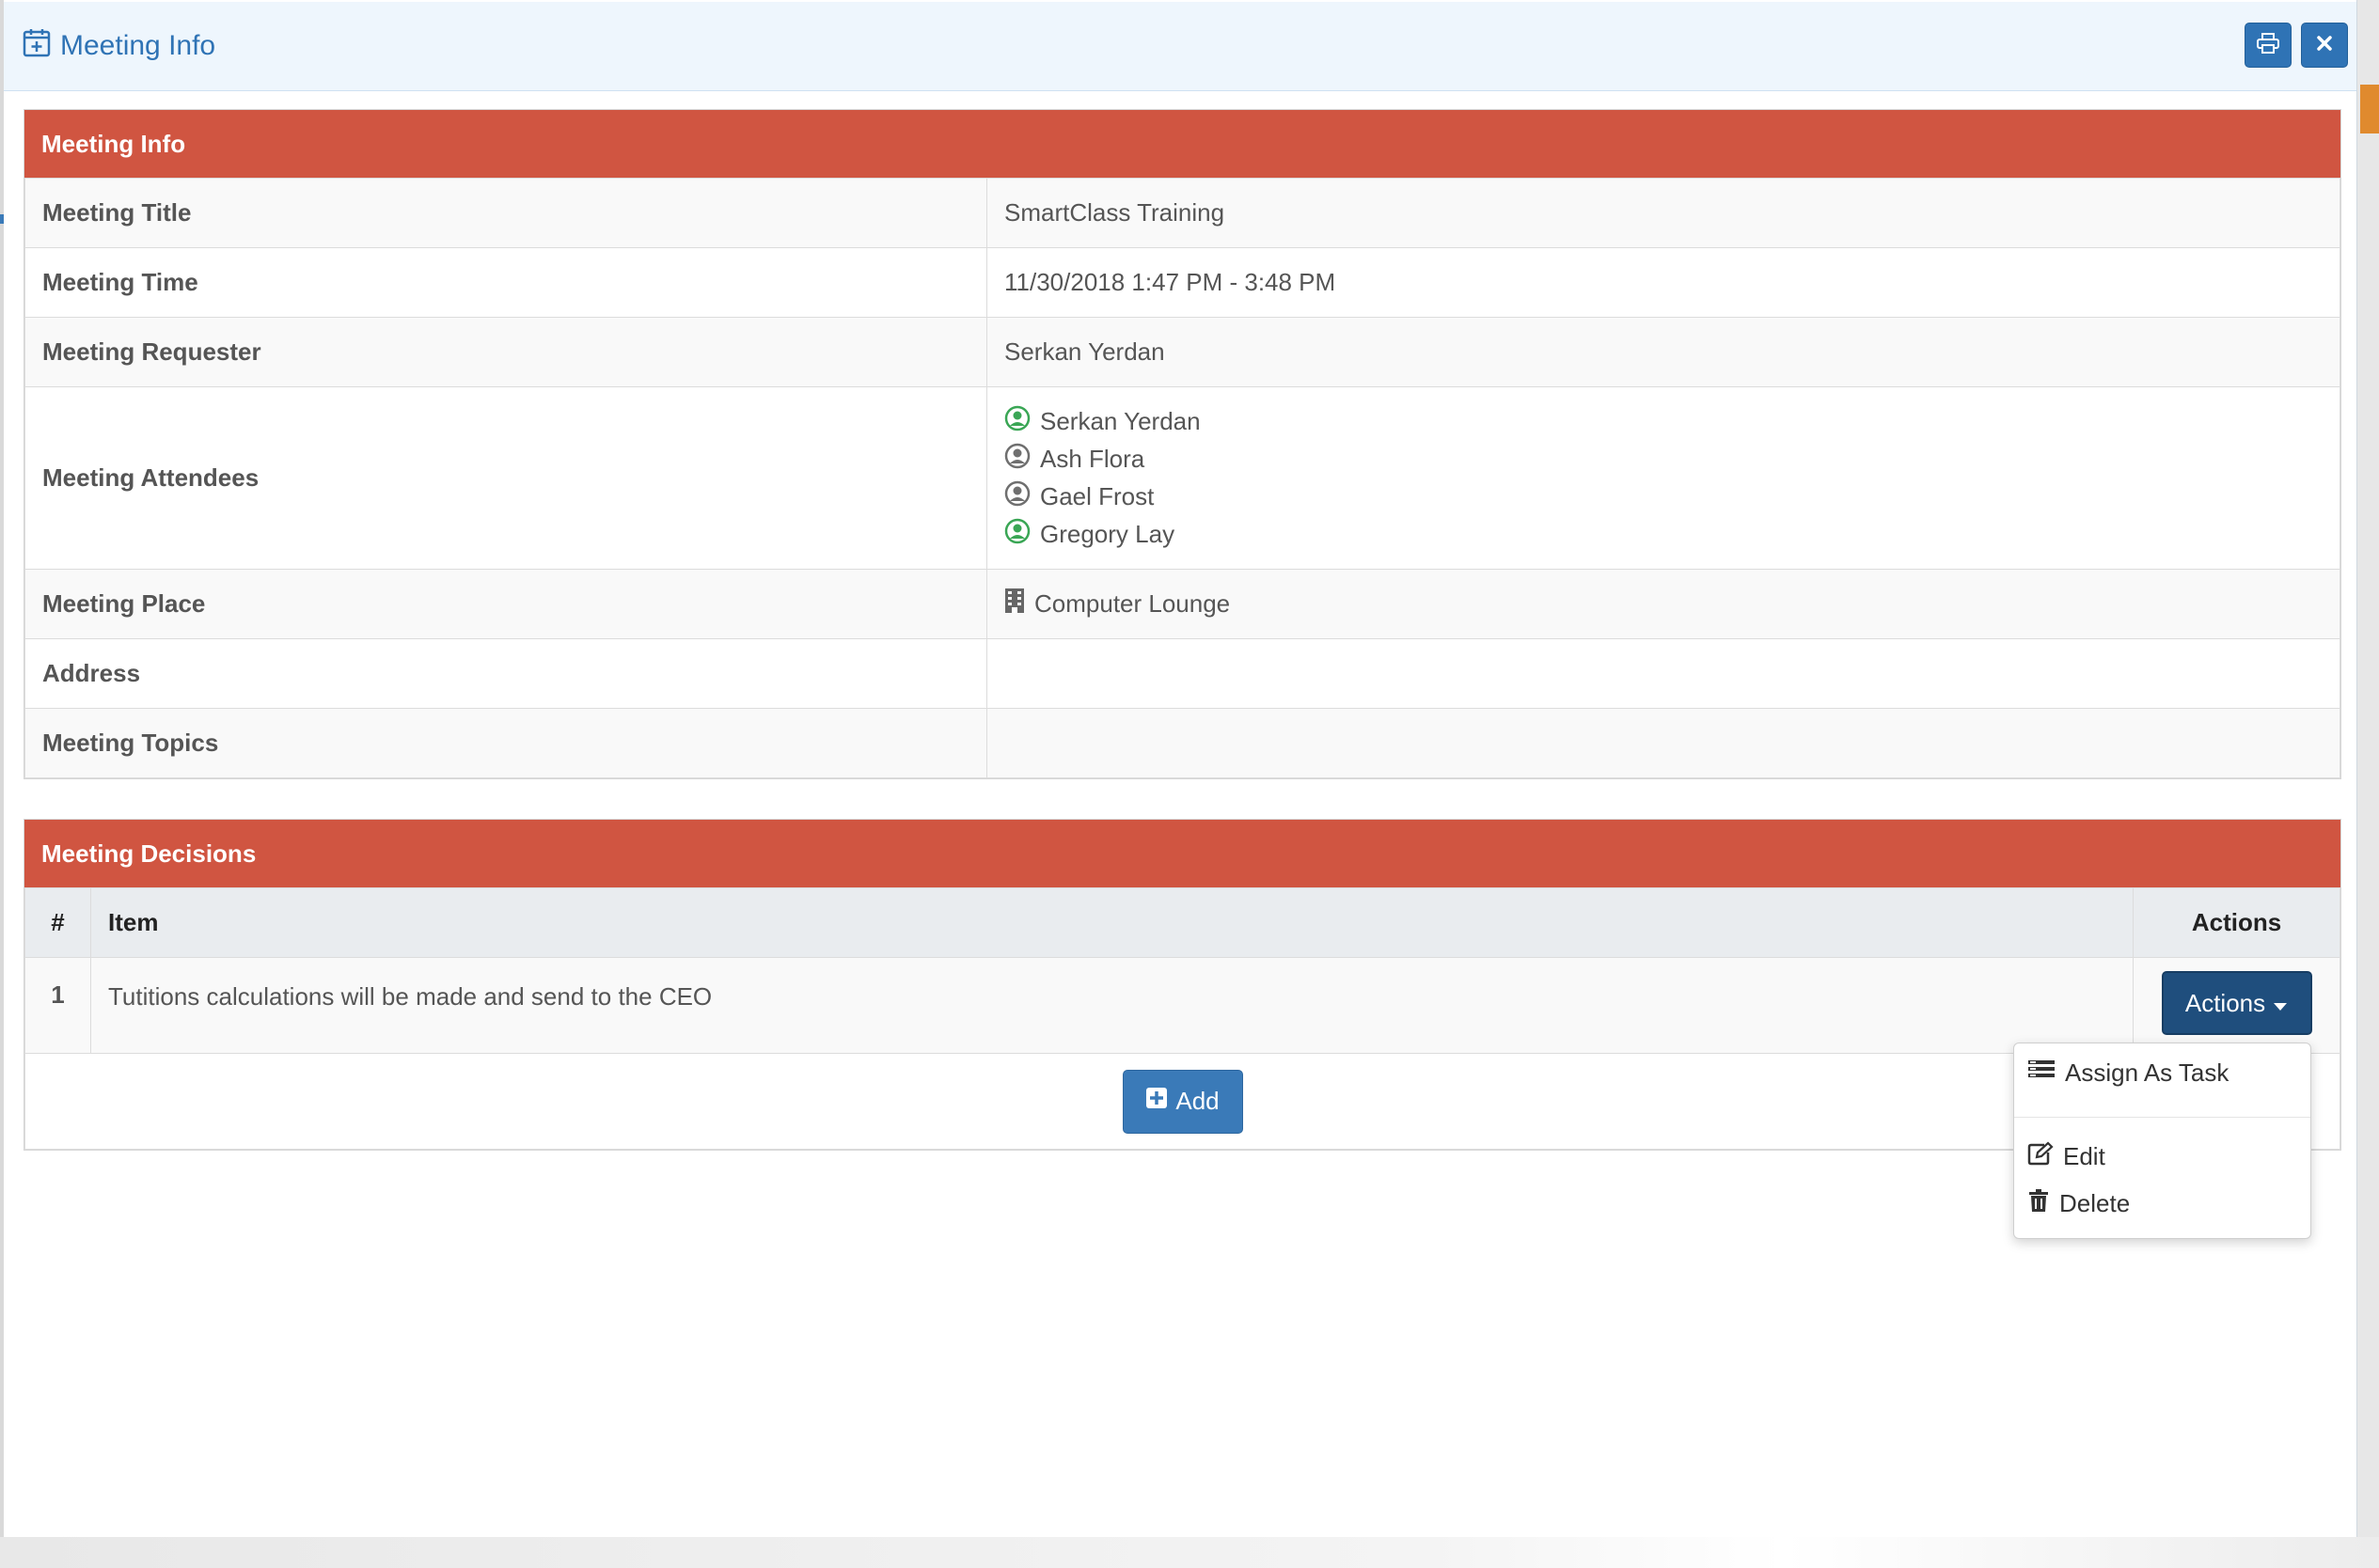 The width and height of the screenshot is (2379, 1568). I want to click on actions-dropdown-menu: Assign As Task Edit Delete, so click(2162, 1141).